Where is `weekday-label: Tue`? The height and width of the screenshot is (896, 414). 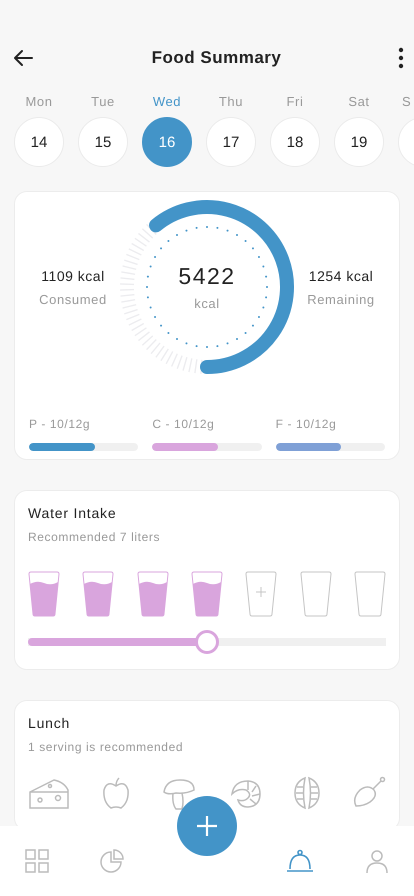
weekday-label: Tue is located at coordinates (103, 101).